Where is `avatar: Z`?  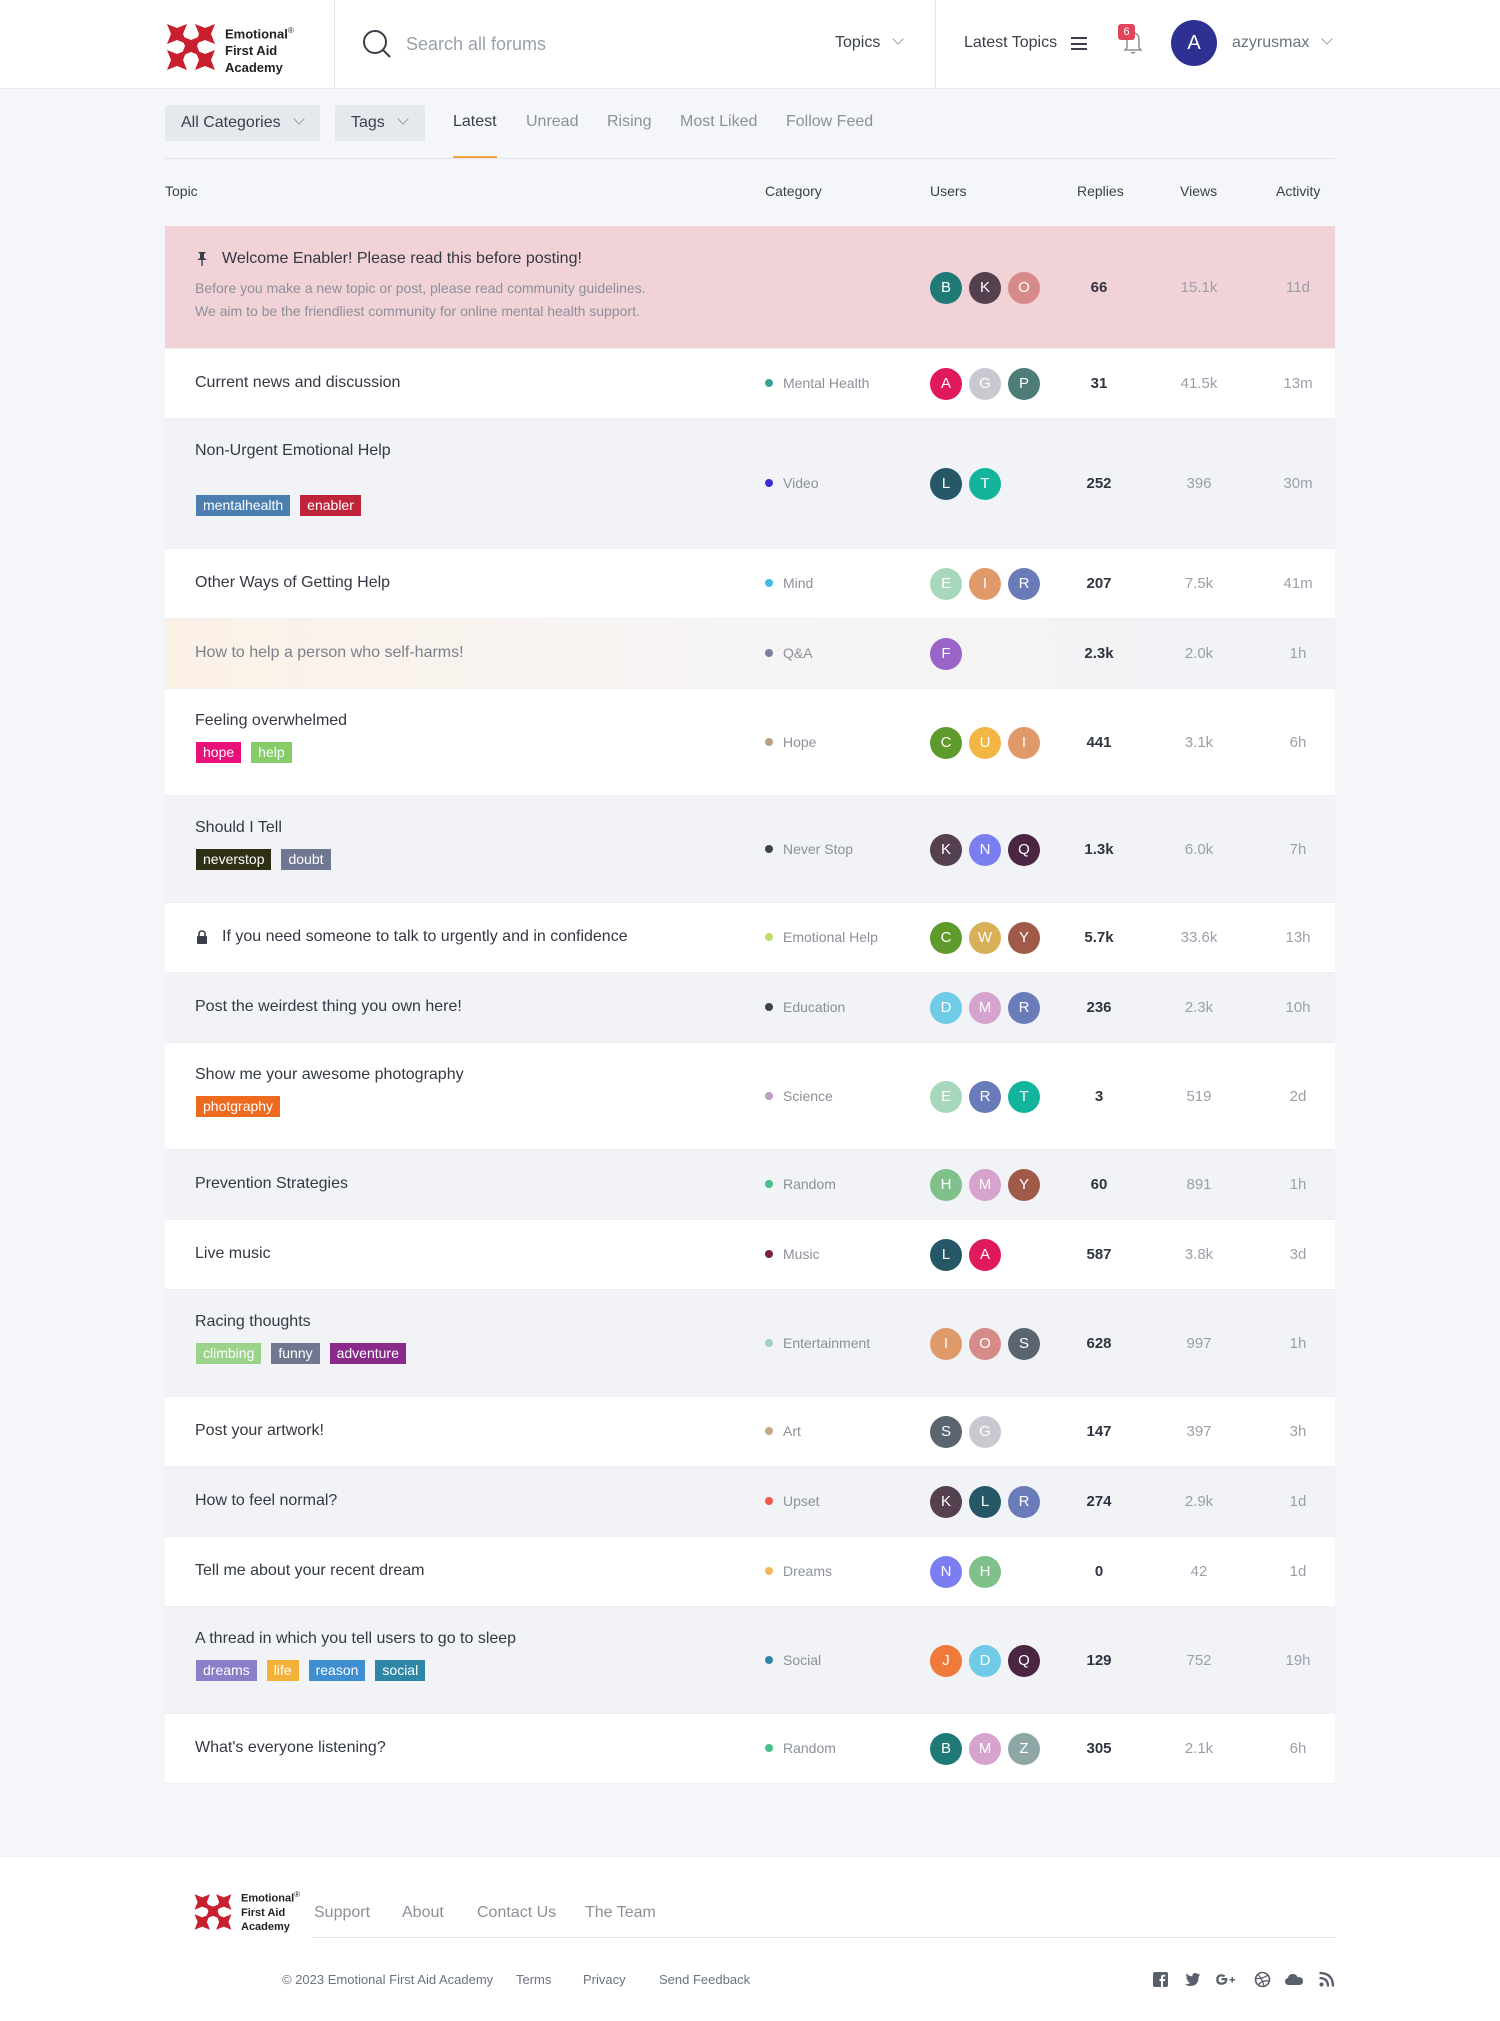 avatar: Z is located at coordinates (1024, 1749).